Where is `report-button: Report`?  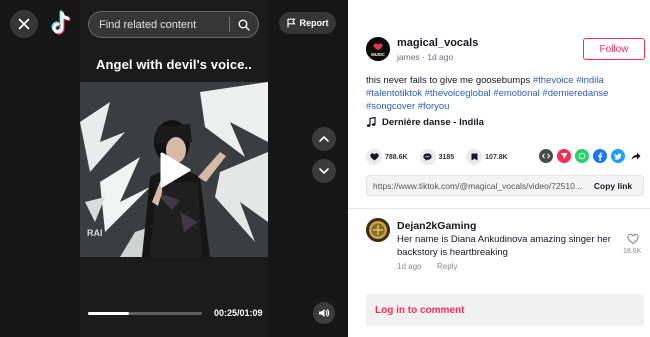
report-button: Report is located at coordinates (307, 23).